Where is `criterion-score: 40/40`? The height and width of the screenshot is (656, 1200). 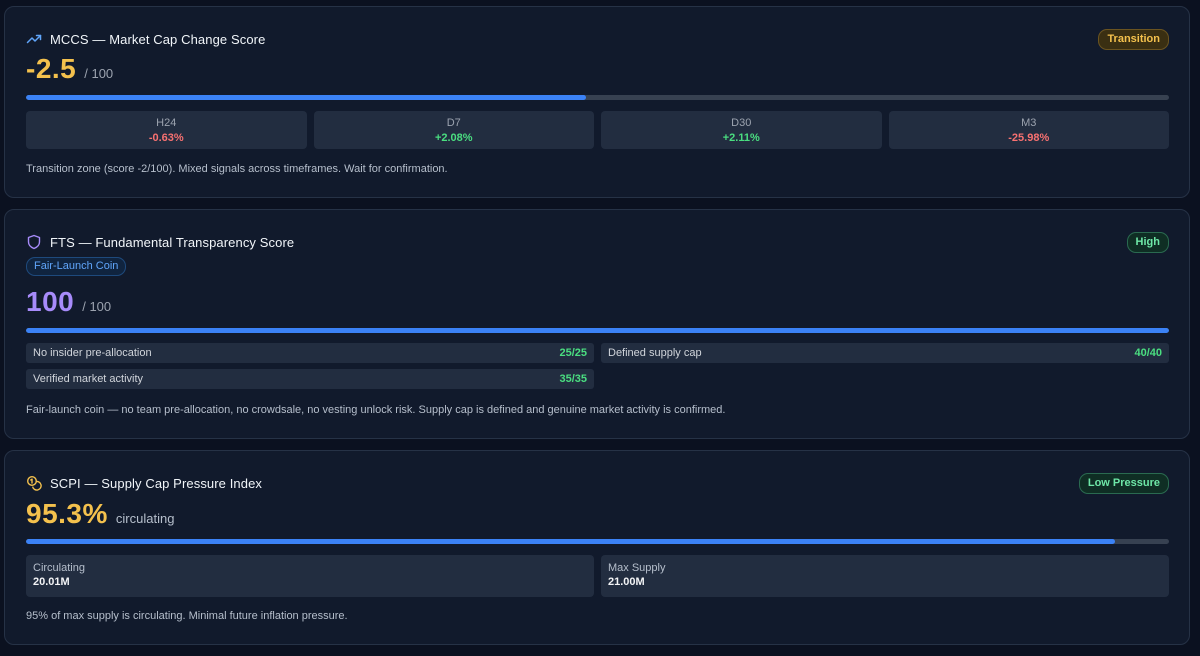 criterion-score: 40/40 is located at coordinates (1148, 353).